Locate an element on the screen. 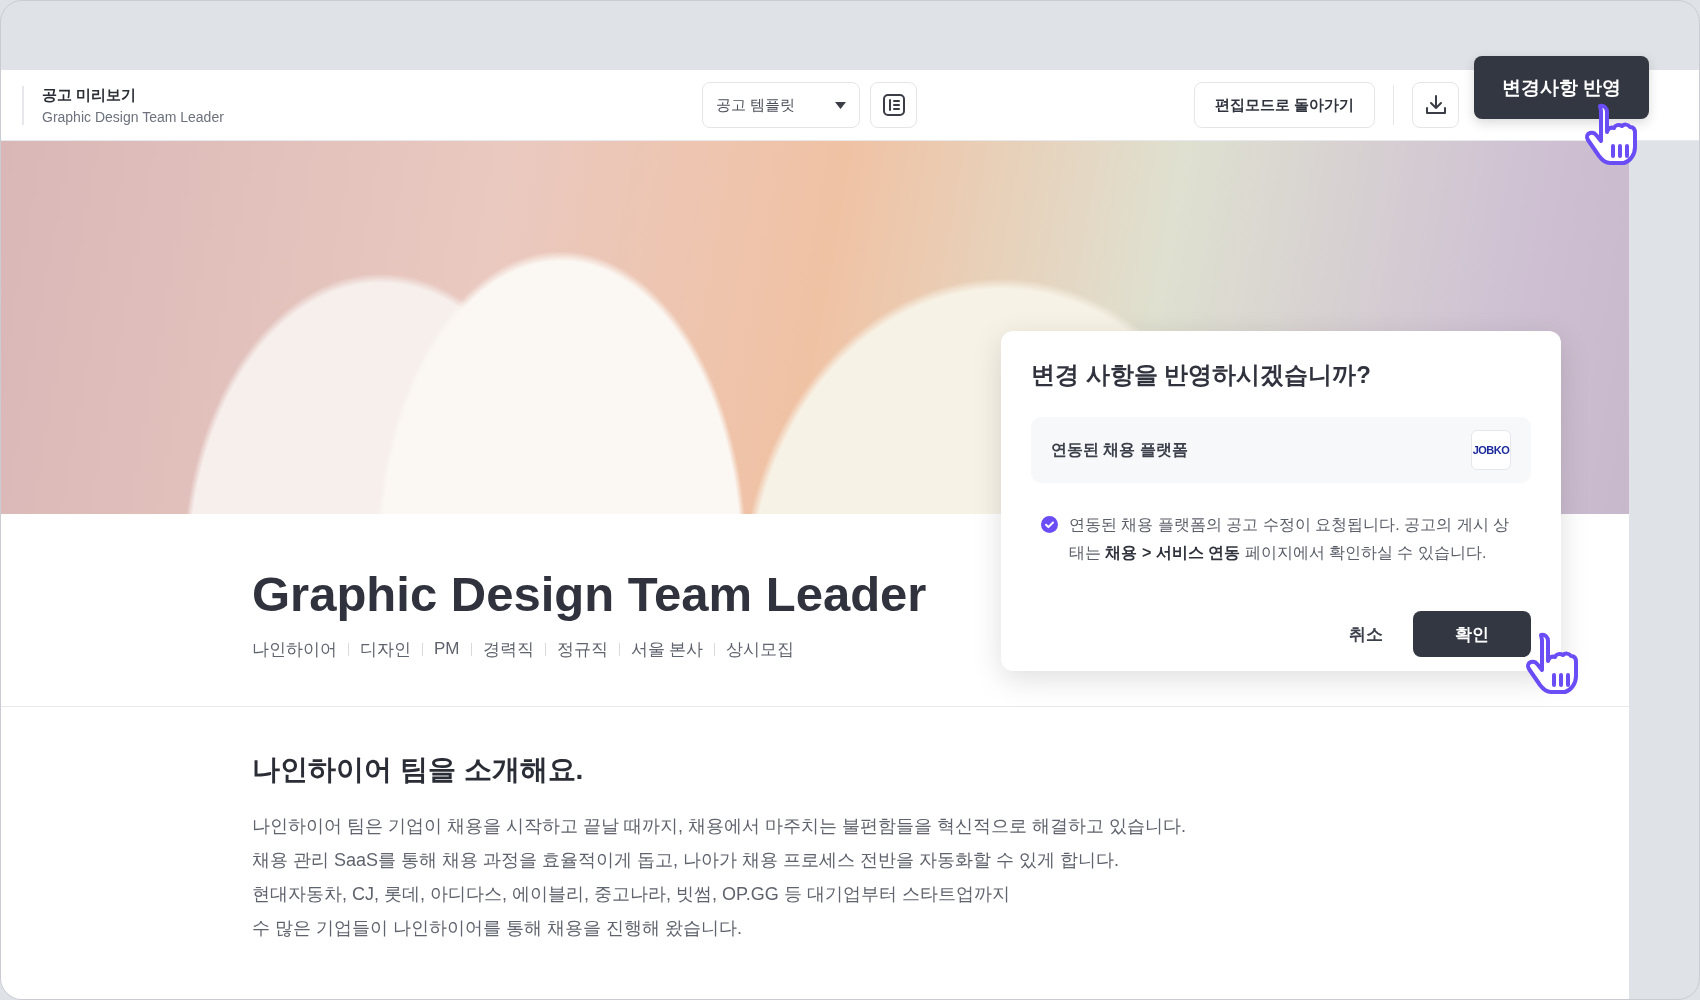  job-tag: 디자인 is located at coordinates (385, 649).